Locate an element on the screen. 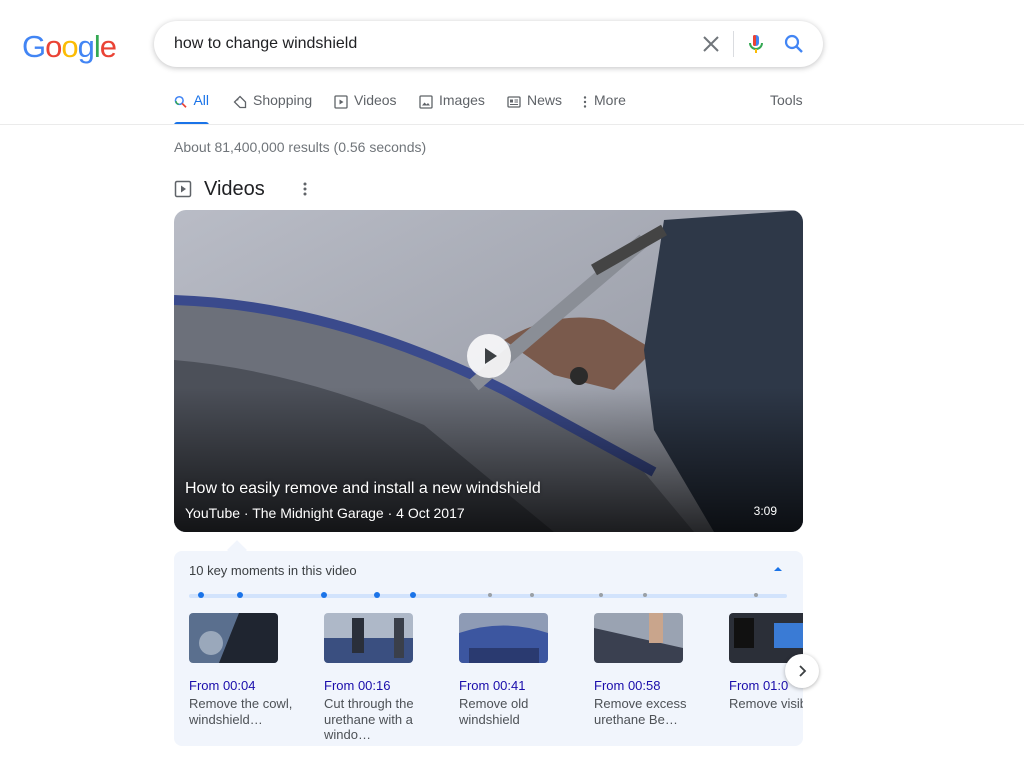 This screenshot has height=757, width=1024. logo-letter: G is located at coordinates (34, 46).